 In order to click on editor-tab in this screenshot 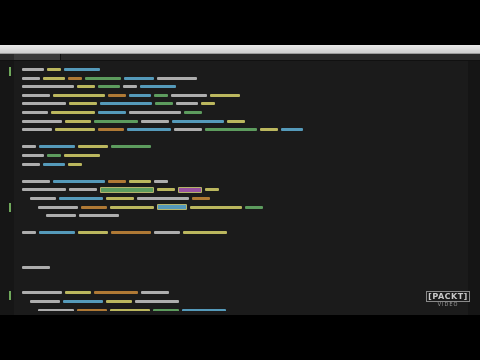, I will do `click(37, 57)`.